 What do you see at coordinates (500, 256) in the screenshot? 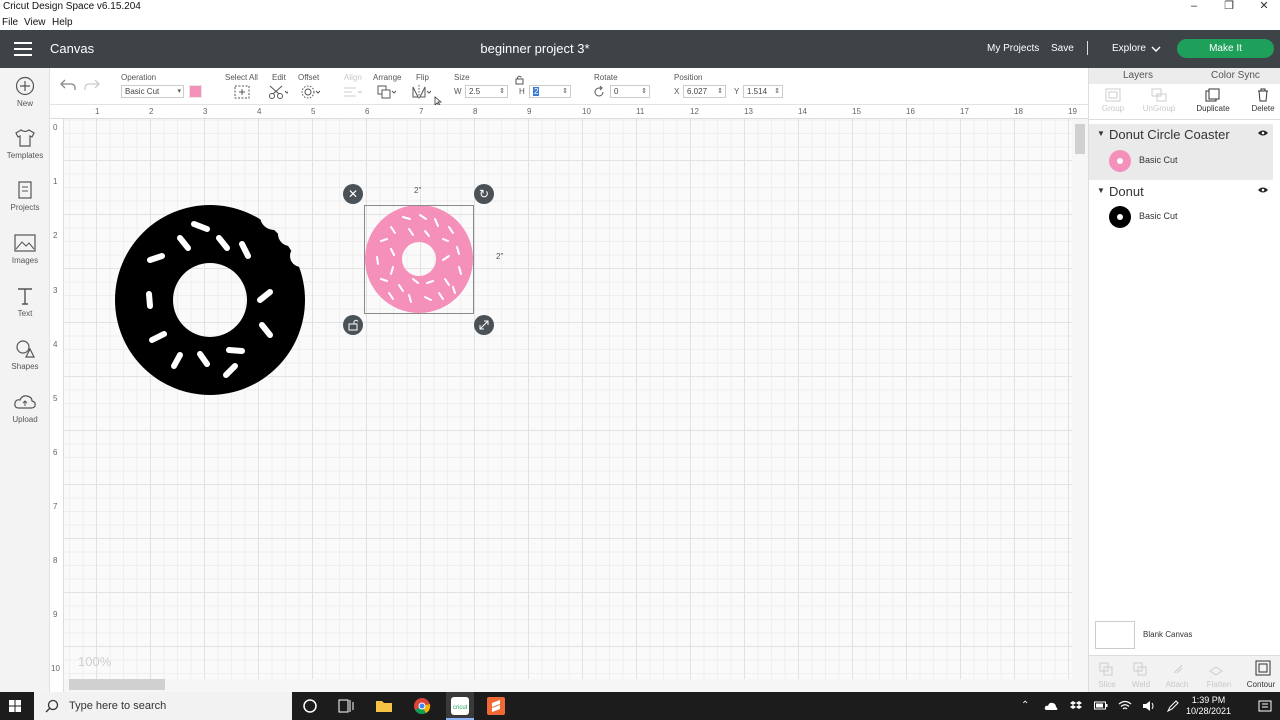
I see `selection-height-label: 2"` at bounding box center [500, 256].